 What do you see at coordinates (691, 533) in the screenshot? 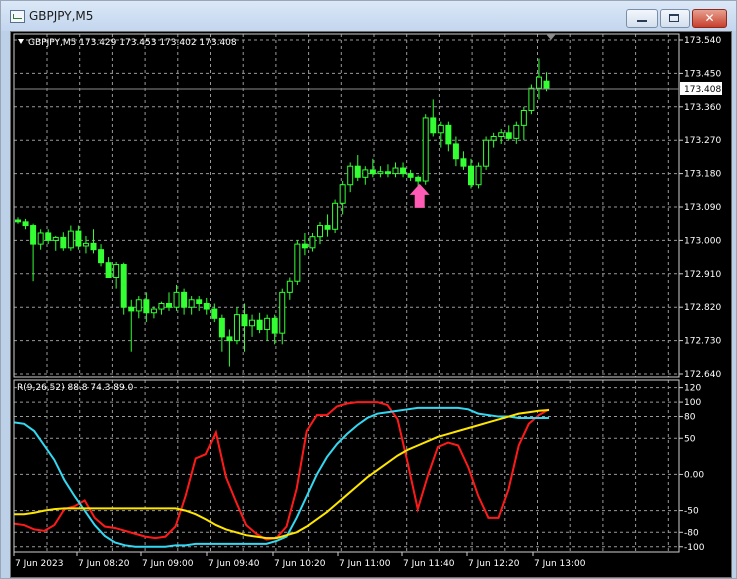
I see `indicator-tick-label: -80` at bounding box center [691, 533].